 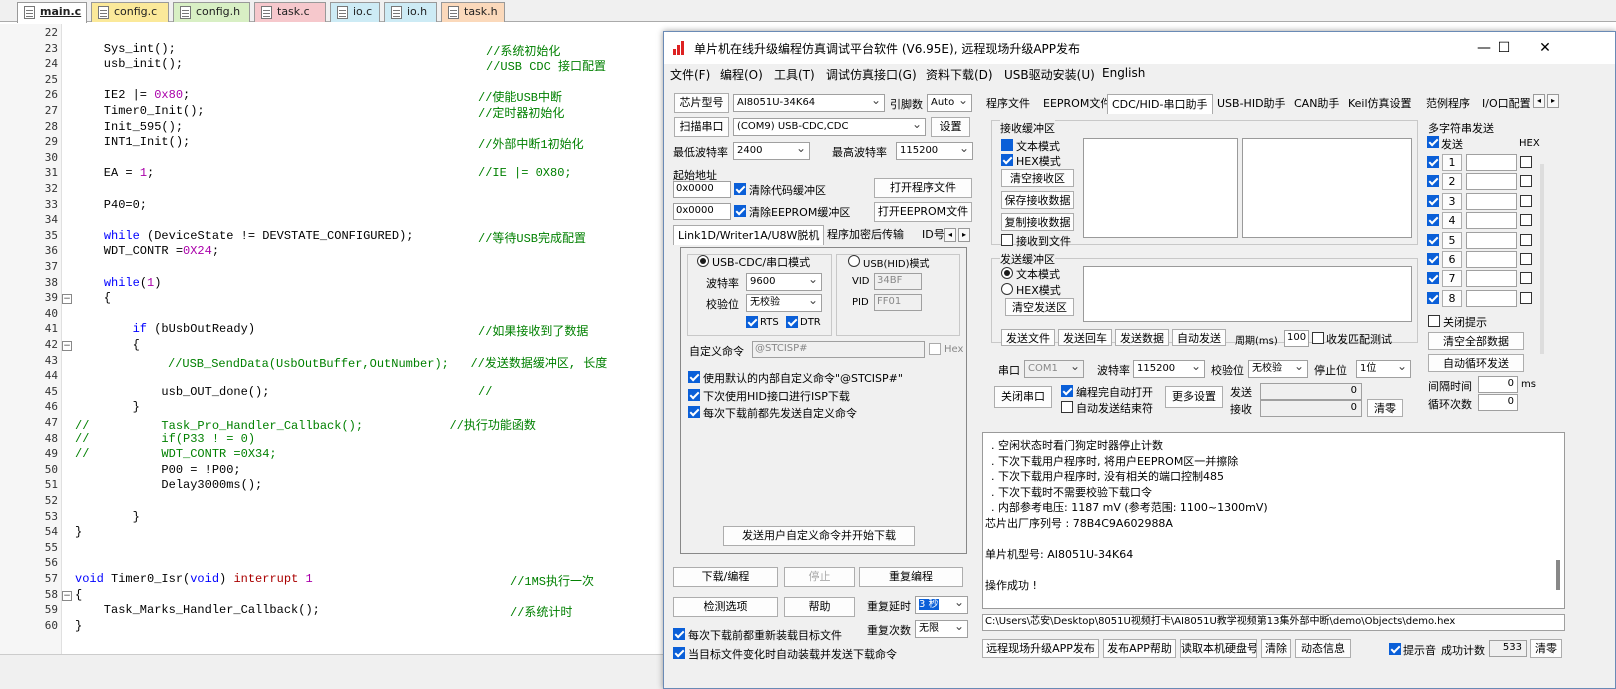 I want to click on tab-file-0: main.c, so click(x=52, y=12).